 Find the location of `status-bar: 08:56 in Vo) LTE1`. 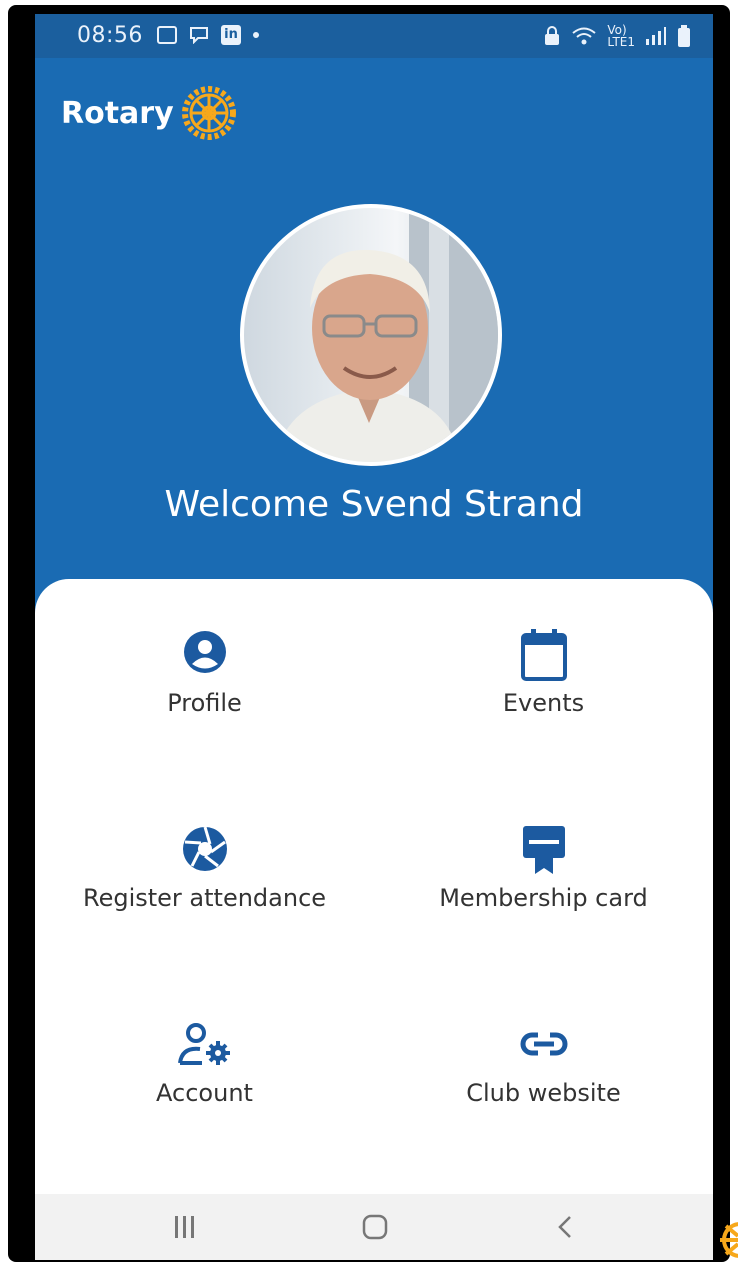

status-bar: 08:56 in Vo) LTE1 is located at coordinates (374, 36).